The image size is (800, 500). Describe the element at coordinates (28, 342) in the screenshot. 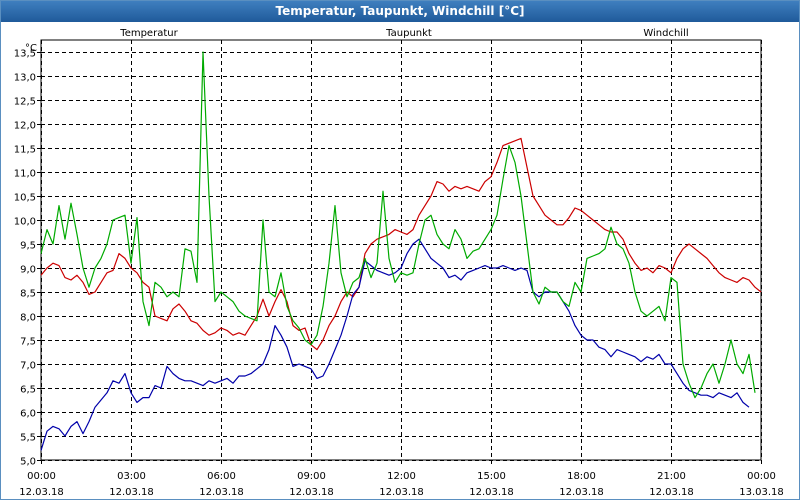

I see `y-tick-label: 7,5` at that location.